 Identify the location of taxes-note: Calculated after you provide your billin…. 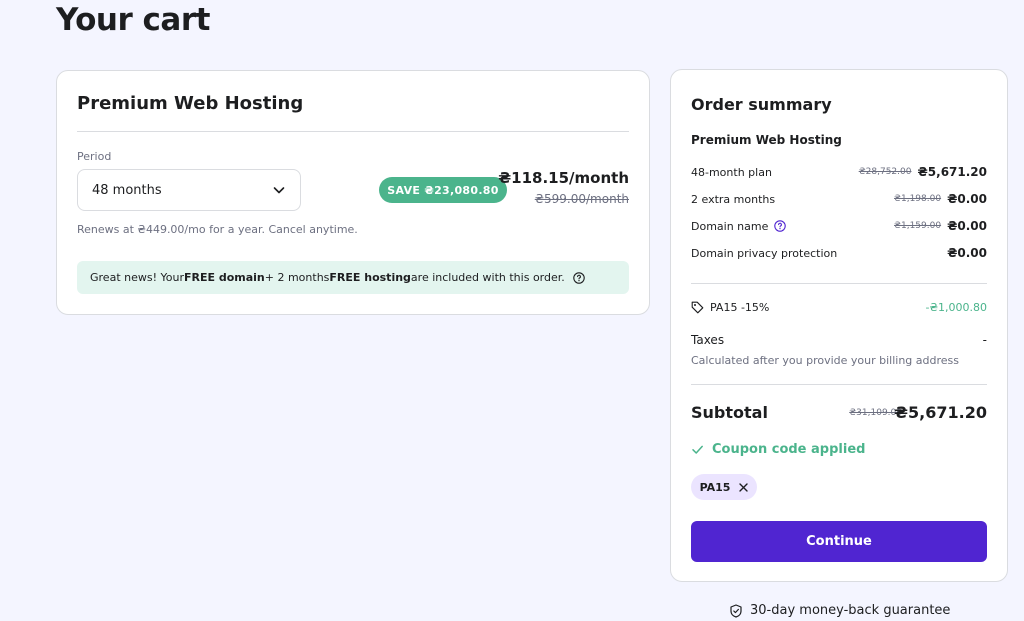
(825, 360).